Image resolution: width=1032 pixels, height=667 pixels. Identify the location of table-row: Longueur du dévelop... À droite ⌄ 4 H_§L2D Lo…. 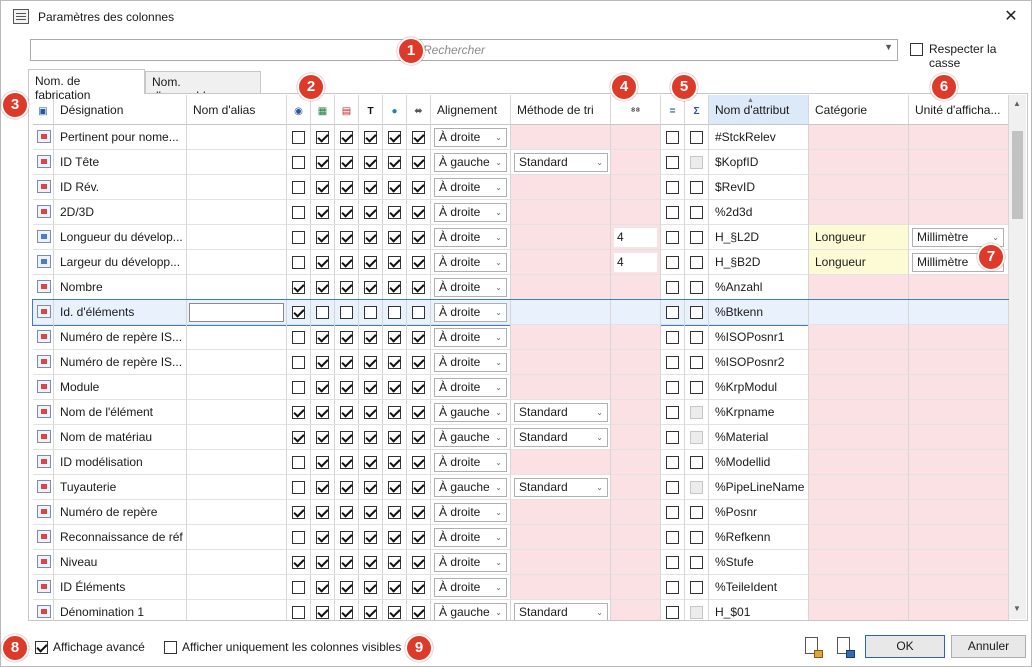
(521, 237).